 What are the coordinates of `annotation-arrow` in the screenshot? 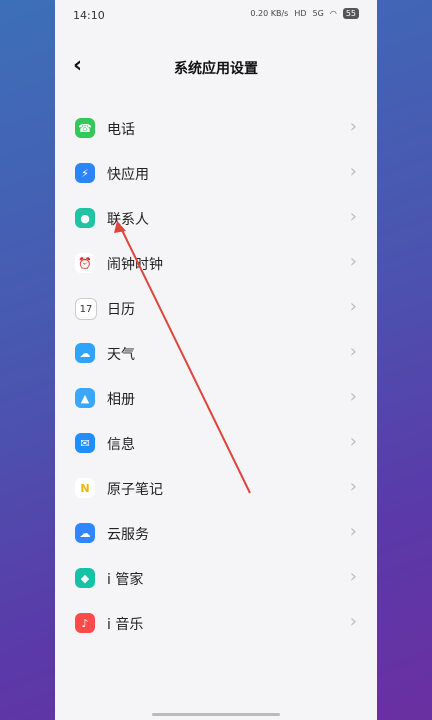 It's located at (182, 357).